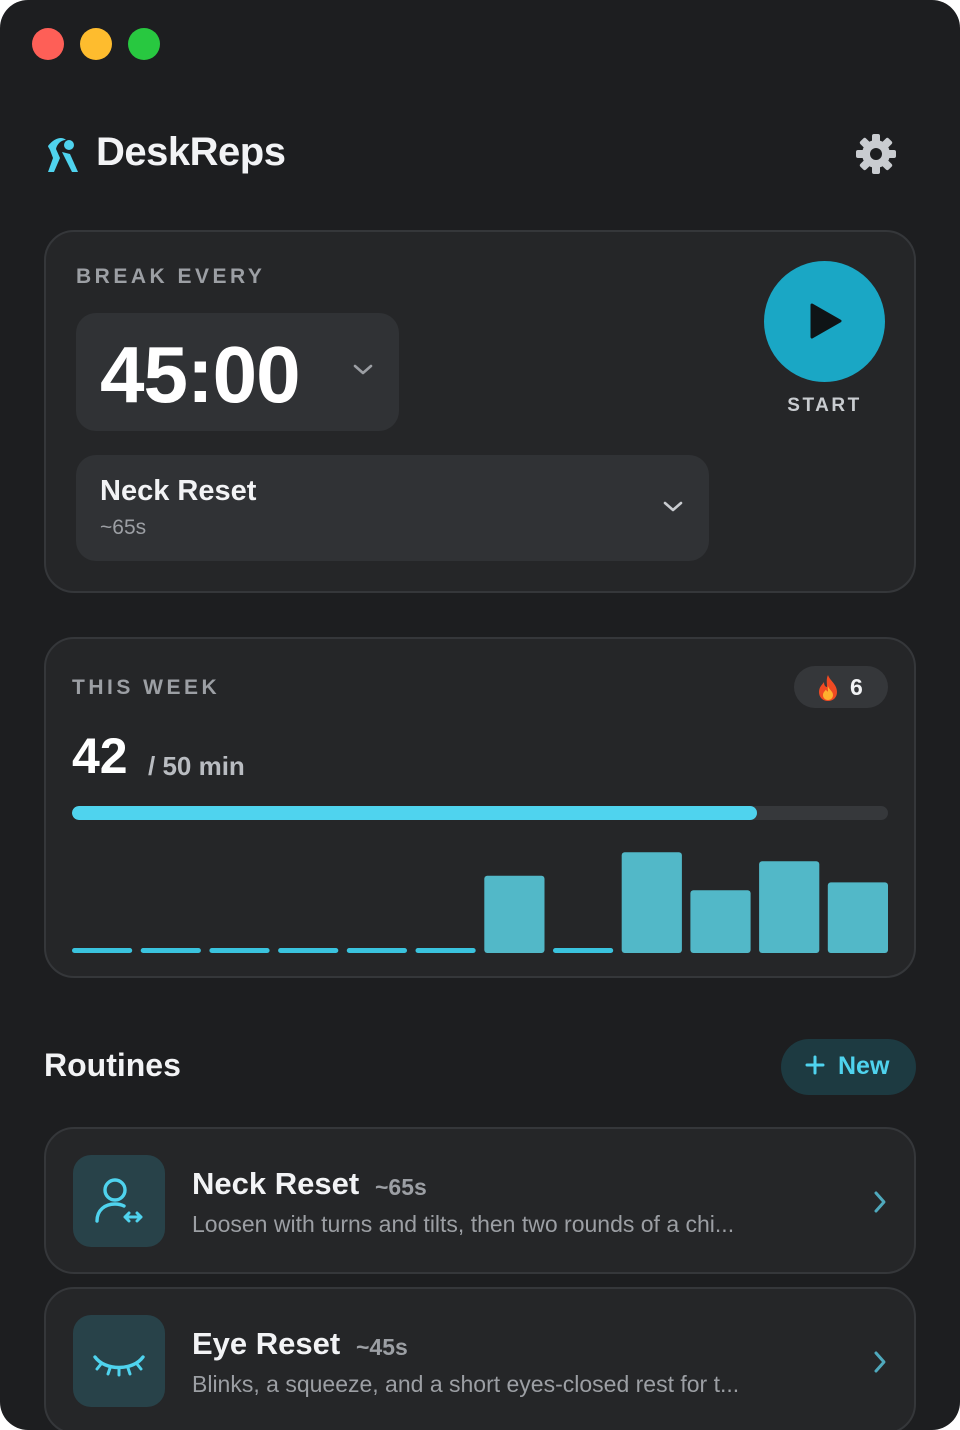 The image size is (960, 1430). What do you see at coordinates (841, 687) in the screenshot?
I see `streak-badge: 6` at bounding box center [841, 687].